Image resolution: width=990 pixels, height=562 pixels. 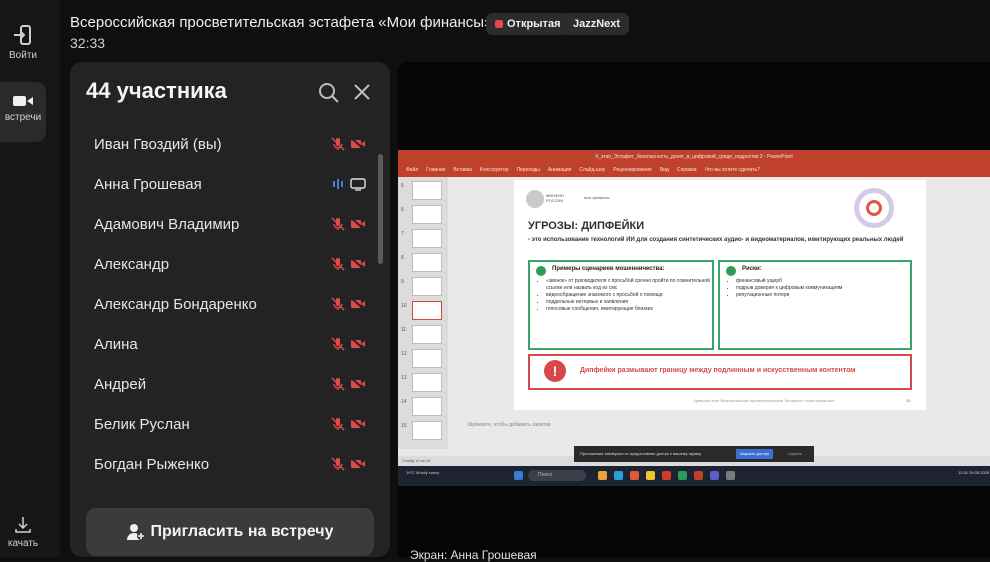 What do you see at coordinates (731, 271) in the screenshot?
I see `lightning-icon` at bounding box center [731, 271].